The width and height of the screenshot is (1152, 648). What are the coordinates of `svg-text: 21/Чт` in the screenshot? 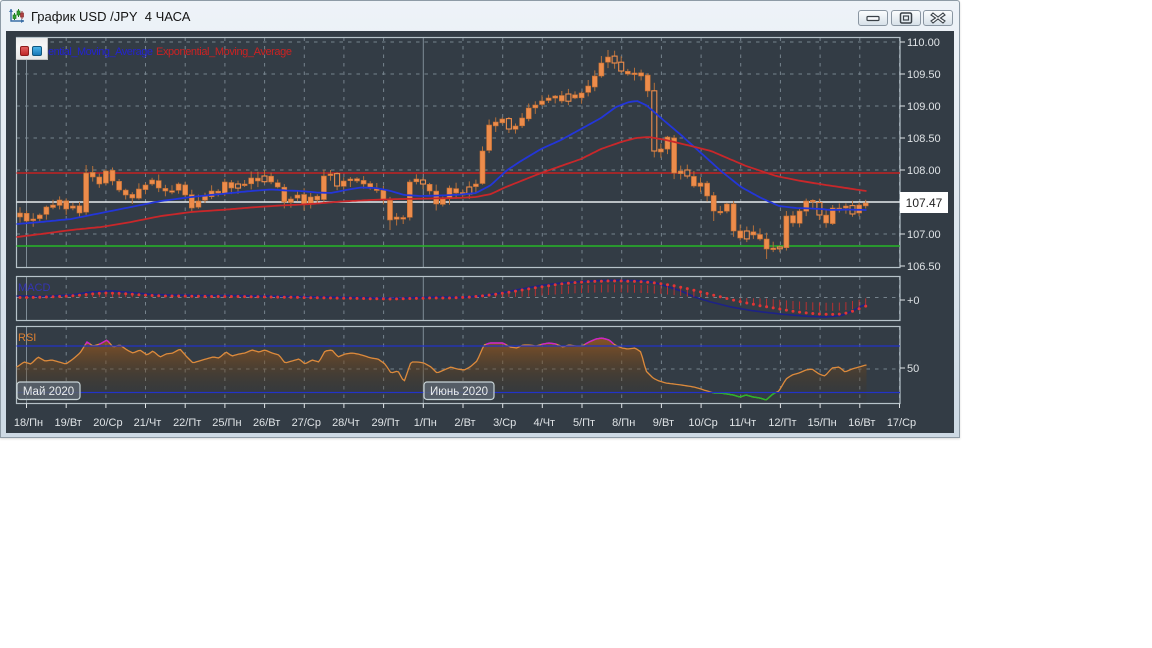 It's located at (148, 423).